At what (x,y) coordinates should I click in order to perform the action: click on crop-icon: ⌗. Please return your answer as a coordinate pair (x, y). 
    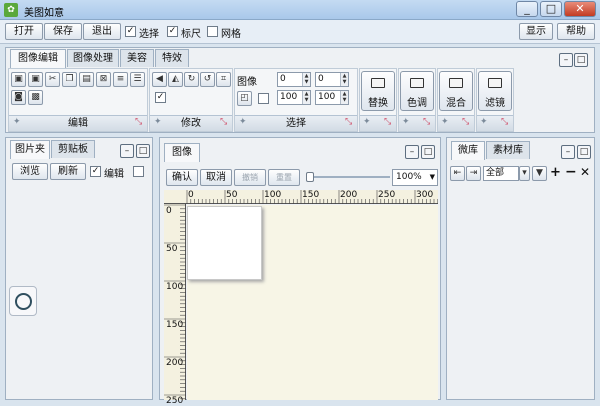
    Looking at the image, I should click on (223, 79).